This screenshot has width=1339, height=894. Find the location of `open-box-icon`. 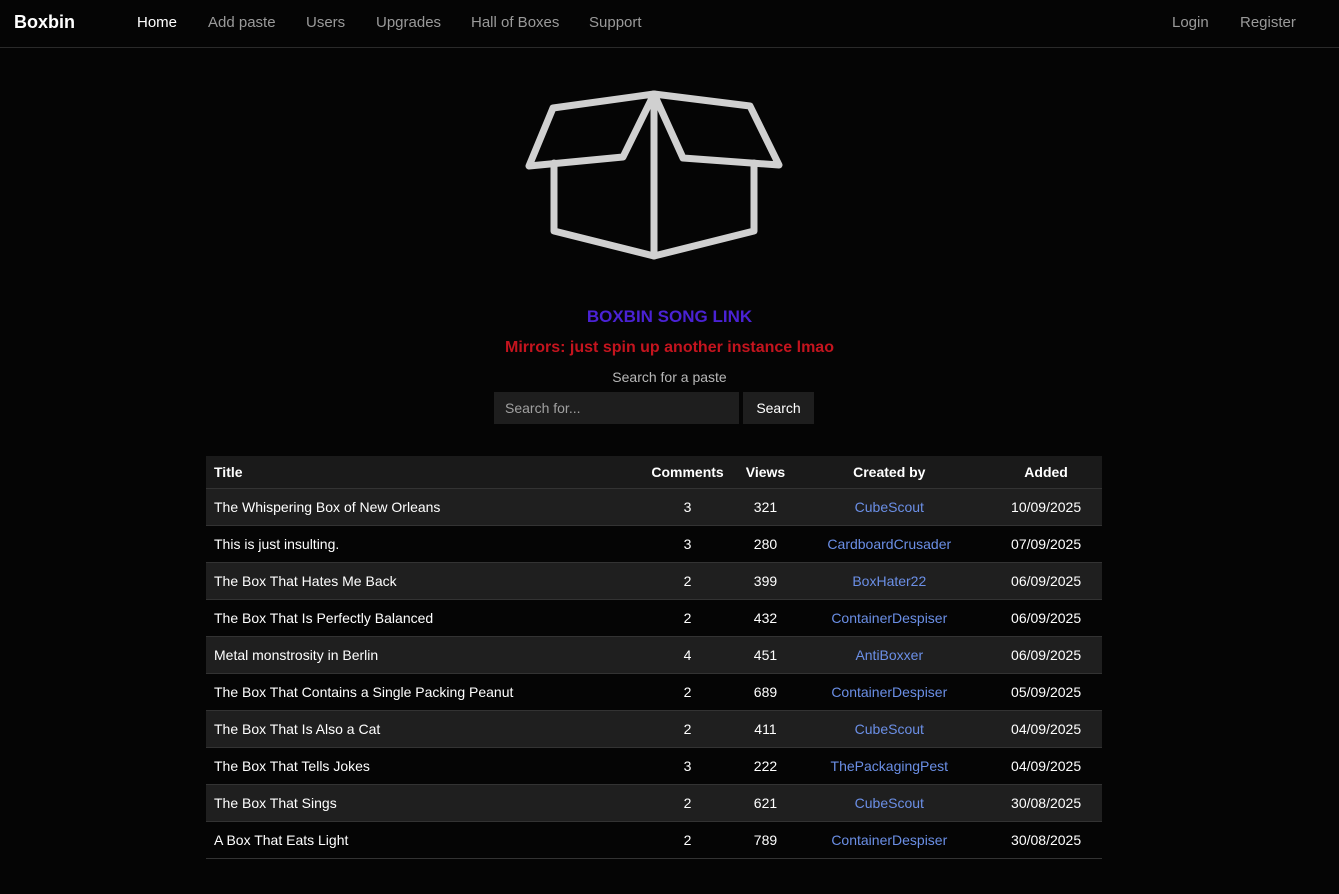

open-box-icon is located at coordinates (654, 175).